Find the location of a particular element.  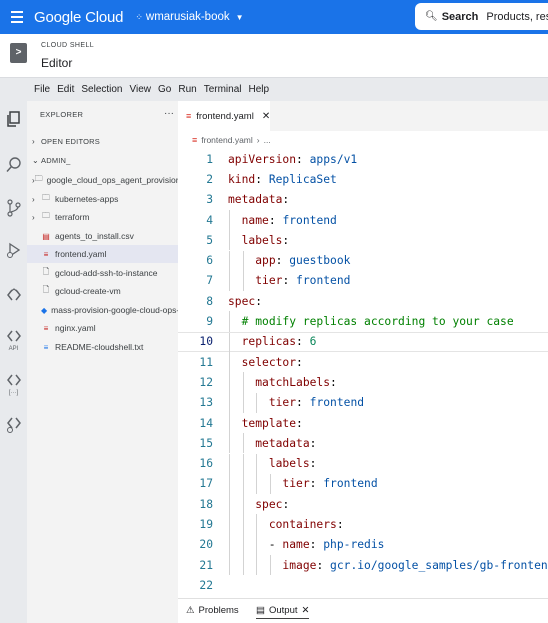

code-line: 3 metadata: is located at coordinates (363, 200).